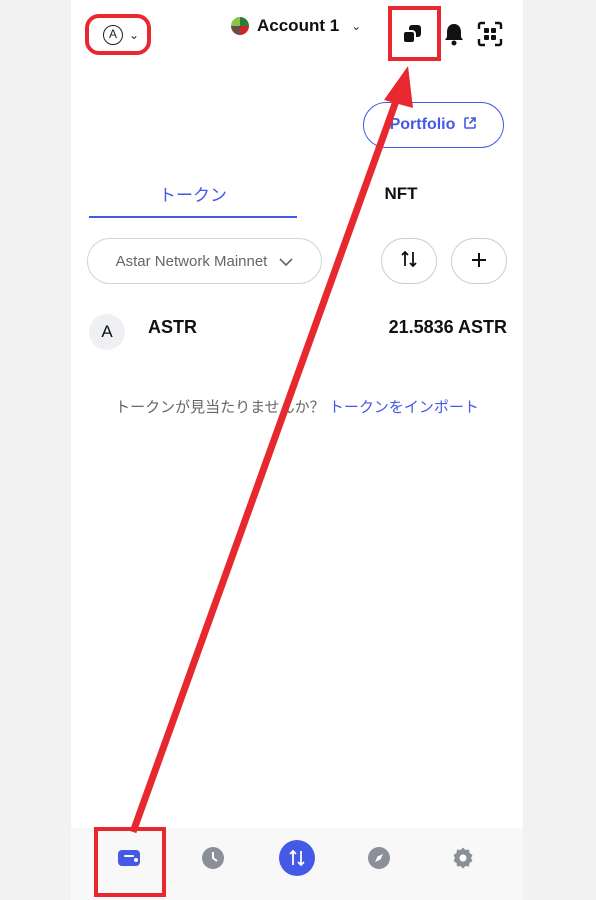 The image size is (596, 900). I want to click on token-icon: A, so click(107, 332).